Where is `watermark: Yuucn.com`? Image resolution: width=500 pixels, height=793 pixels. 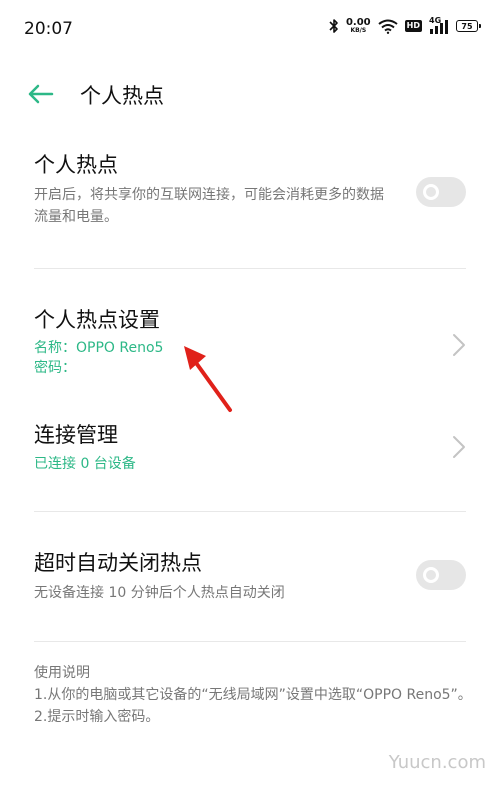
watermark: Yuucn.com is located at coordinates (437, 762).